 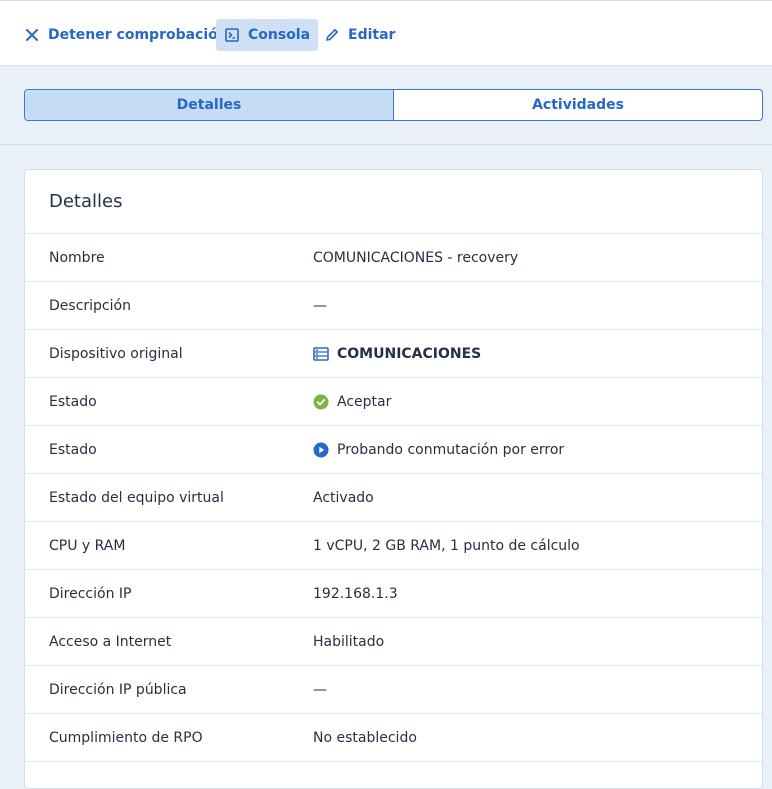 What do you see at coordinates (393, 202) in the screenshot?
I see `card-title: Detalles` at bounding box center [393, 202].